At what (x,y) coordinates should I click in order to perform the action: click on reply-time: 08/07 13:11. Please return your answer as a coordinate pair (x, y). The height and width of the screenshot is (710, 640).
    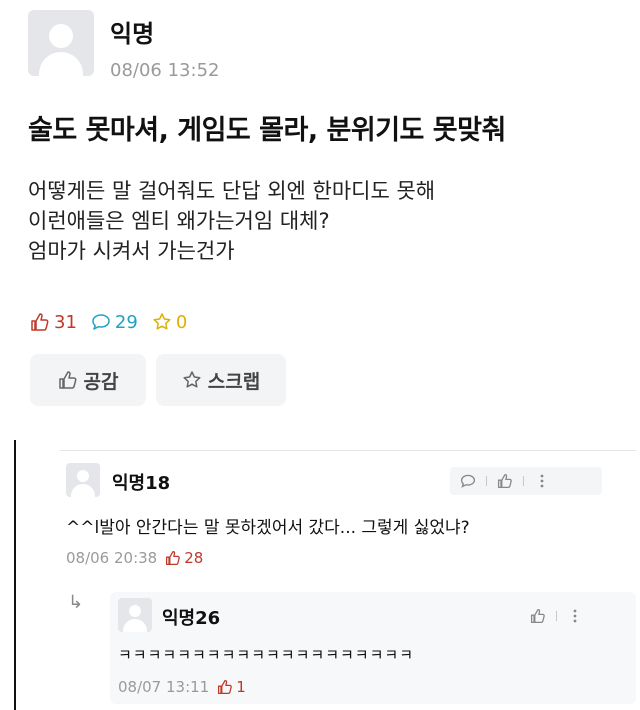
    Looking at the image, I should click on (164, 687).